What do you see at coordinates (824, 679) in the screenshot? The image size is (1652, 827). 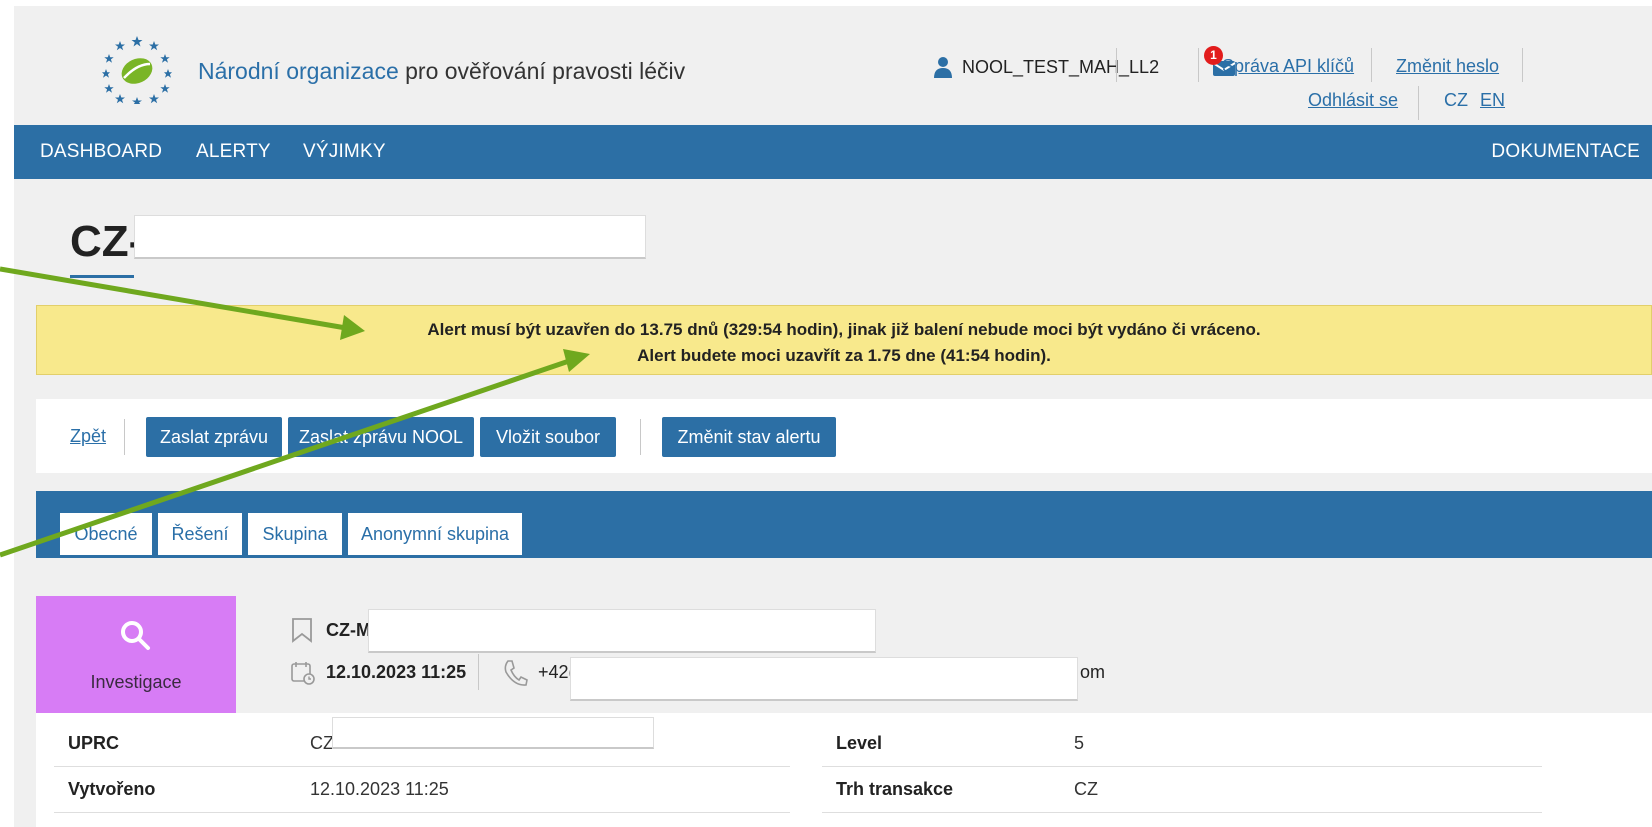 I see `redacted-contact` at bounding box center [824, 679].